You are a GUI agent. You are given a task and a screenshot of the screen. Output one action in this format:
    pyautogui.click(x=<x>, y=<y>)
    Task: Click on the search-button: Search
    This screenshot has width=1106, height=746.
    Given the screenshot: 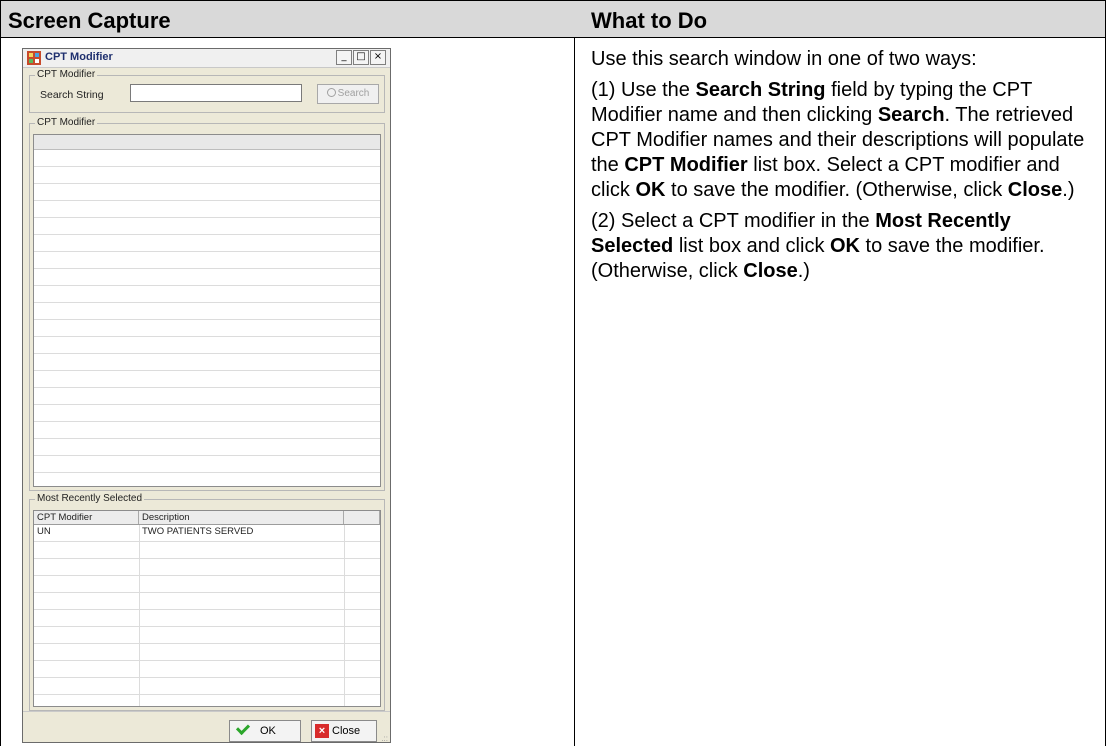 What is the action you would take?
    pyautogui.click(x=348, y=94)
    